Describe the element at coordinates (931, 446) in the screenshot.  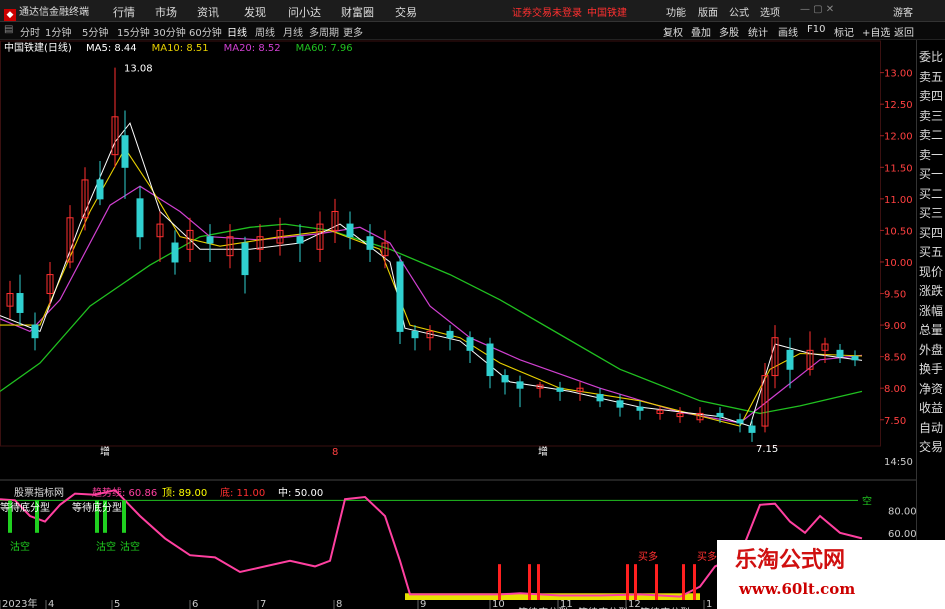
I see `sidebar-item-20: 交易` at that location.